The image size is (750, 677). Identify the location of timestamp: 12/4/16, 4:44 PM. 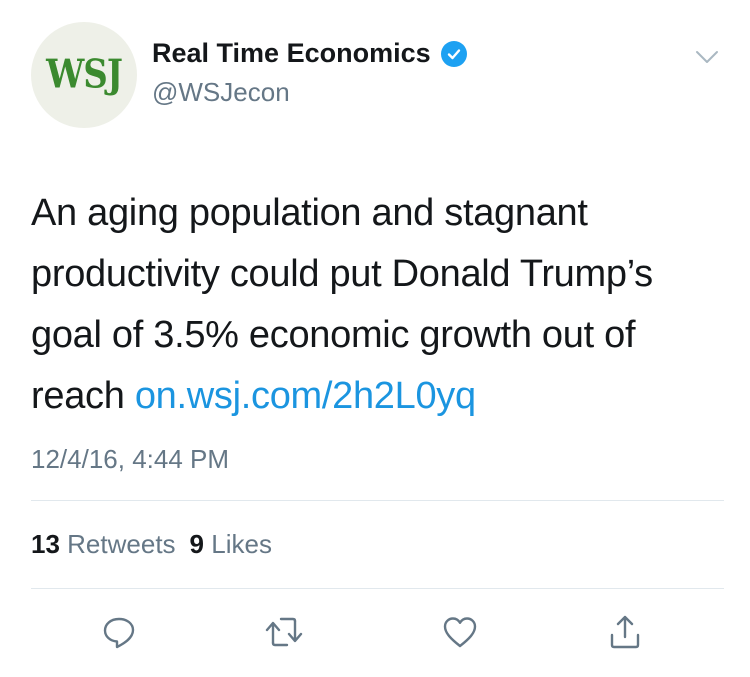
(130, 459).